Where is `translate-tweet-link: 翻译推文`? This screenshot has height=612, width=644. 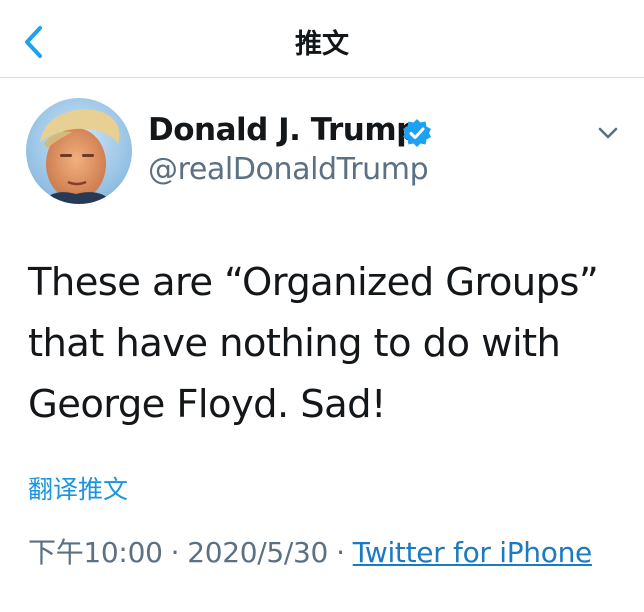
translate-tweet-link: 翻译推文 is located at coordinates (78, 488).